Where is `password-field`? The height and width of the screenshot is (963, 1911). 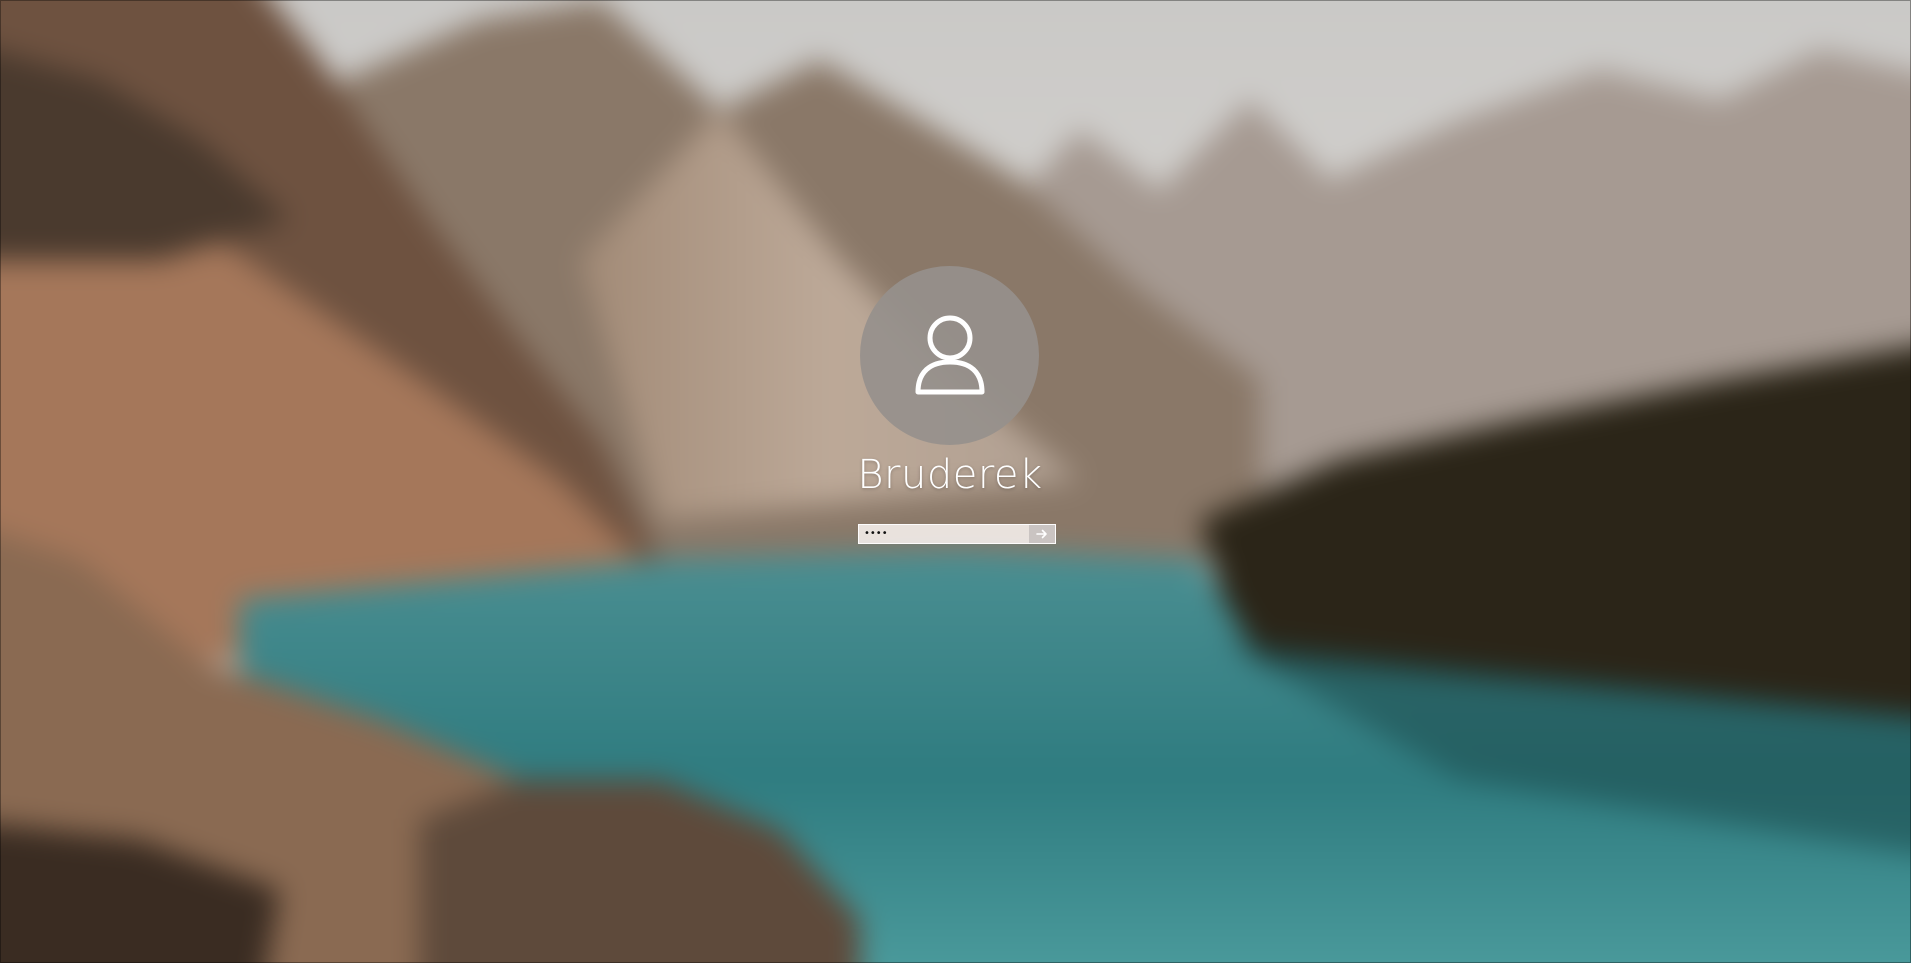 password-field is located at coordinates (925, 535).